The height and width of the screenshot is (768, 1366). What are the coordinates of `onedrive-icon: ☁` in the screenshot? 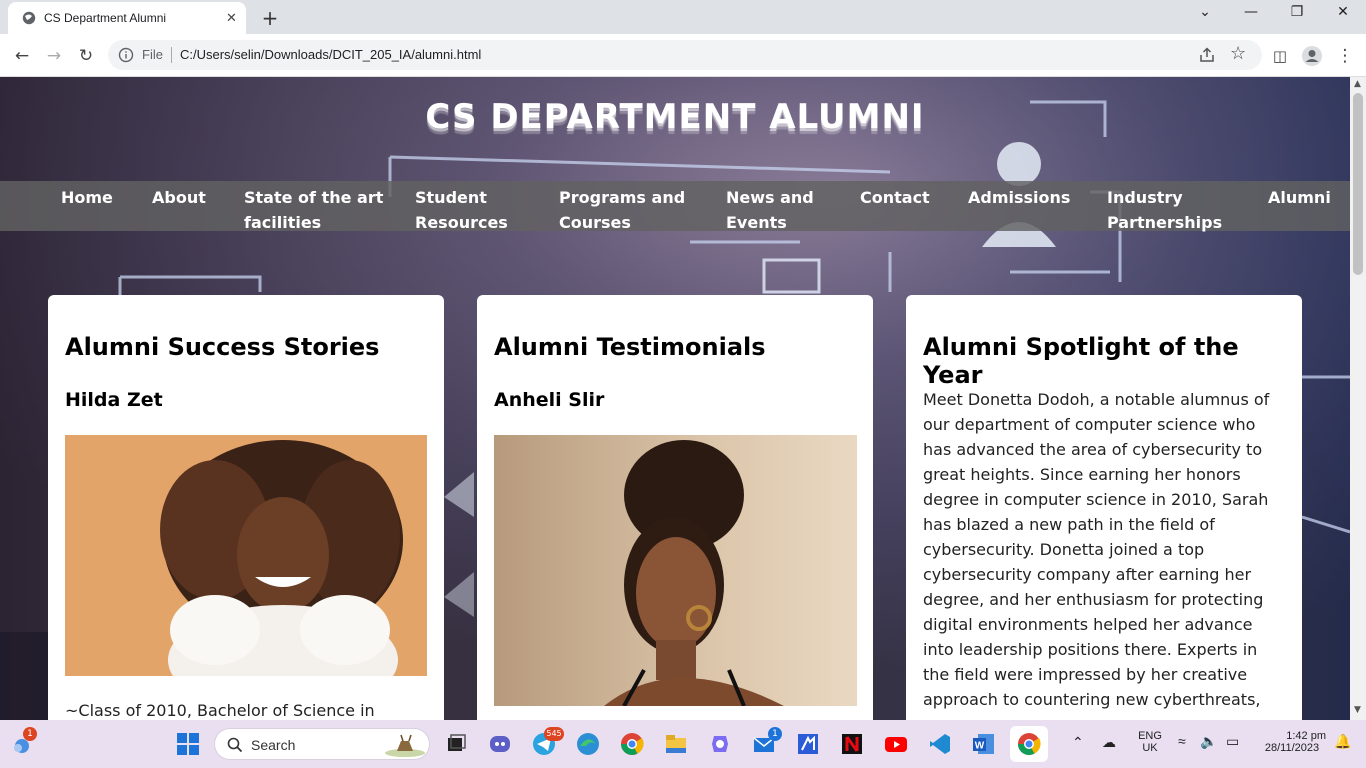 It's located at (1109, 742).